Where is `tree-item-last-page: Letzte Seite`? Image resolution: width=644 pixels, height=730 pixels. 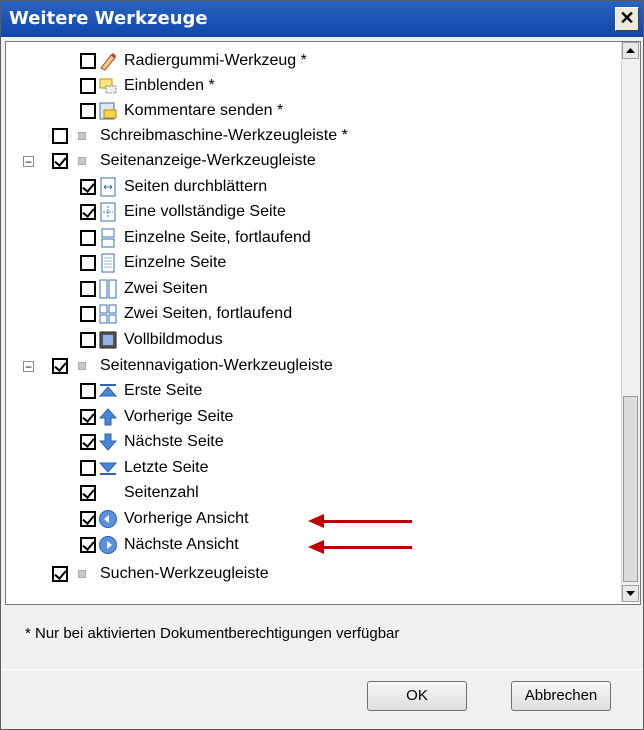
tree-item-last-page: Letzte Seite is located at coordinates (144, 468).